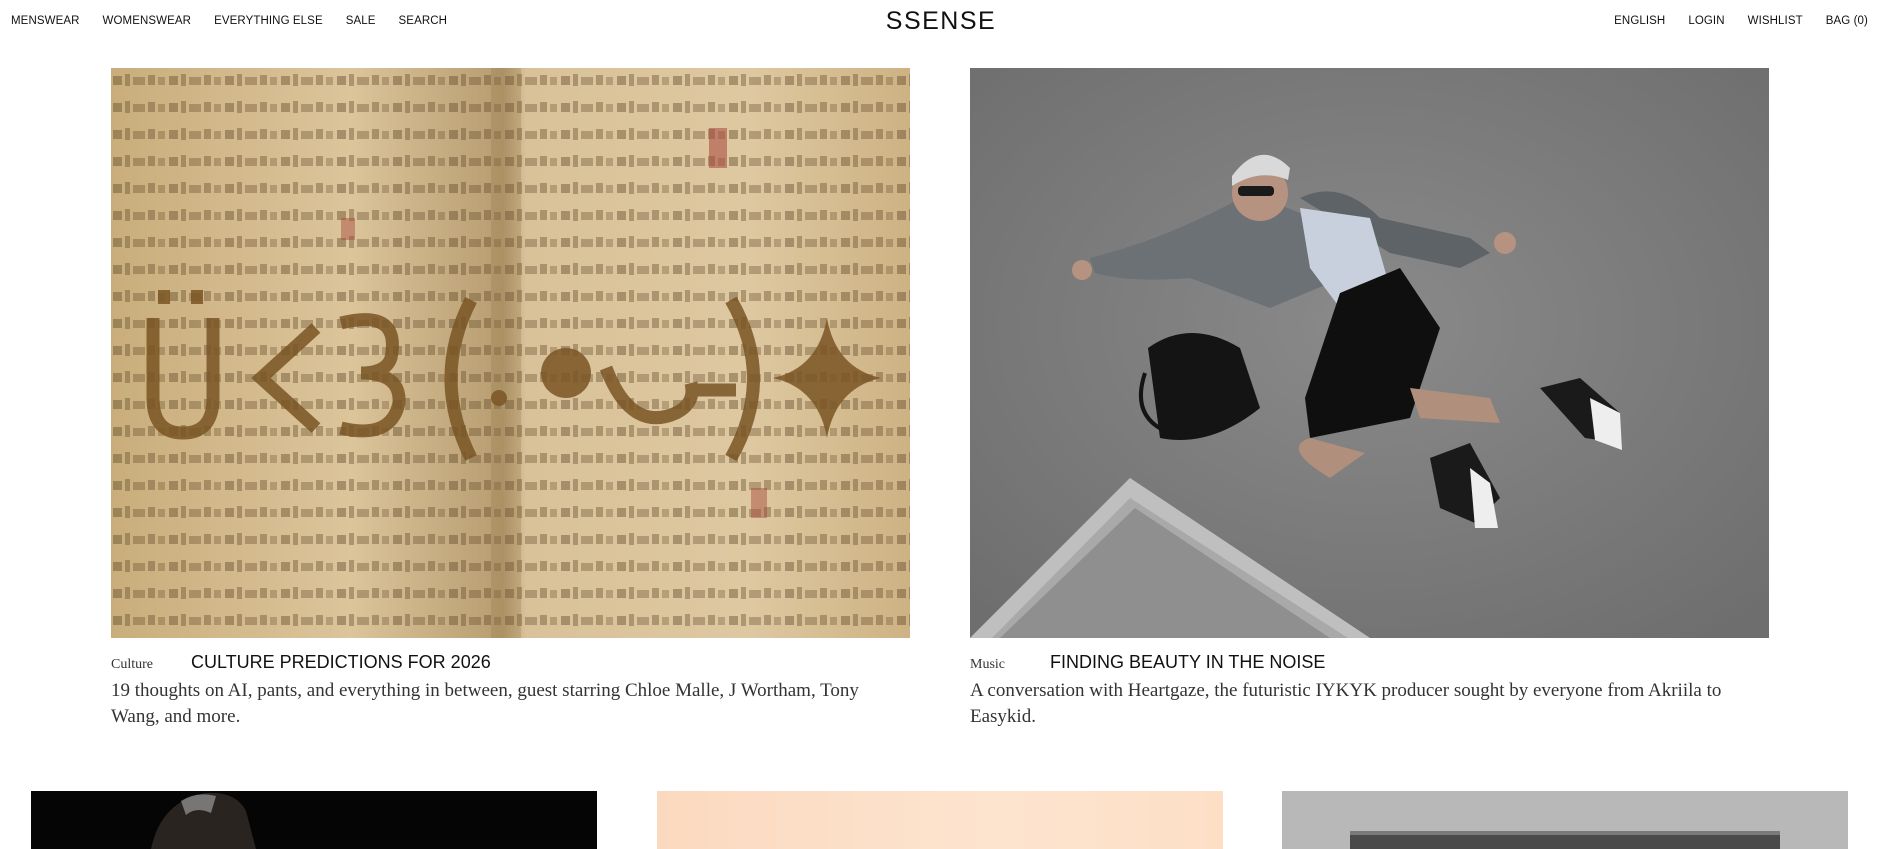  Describe the element at coordinates (1729, 21) in the screenshot. I see `nav-right: ENGLISH LOGIN WISHLIST BAG (0)` at that location.